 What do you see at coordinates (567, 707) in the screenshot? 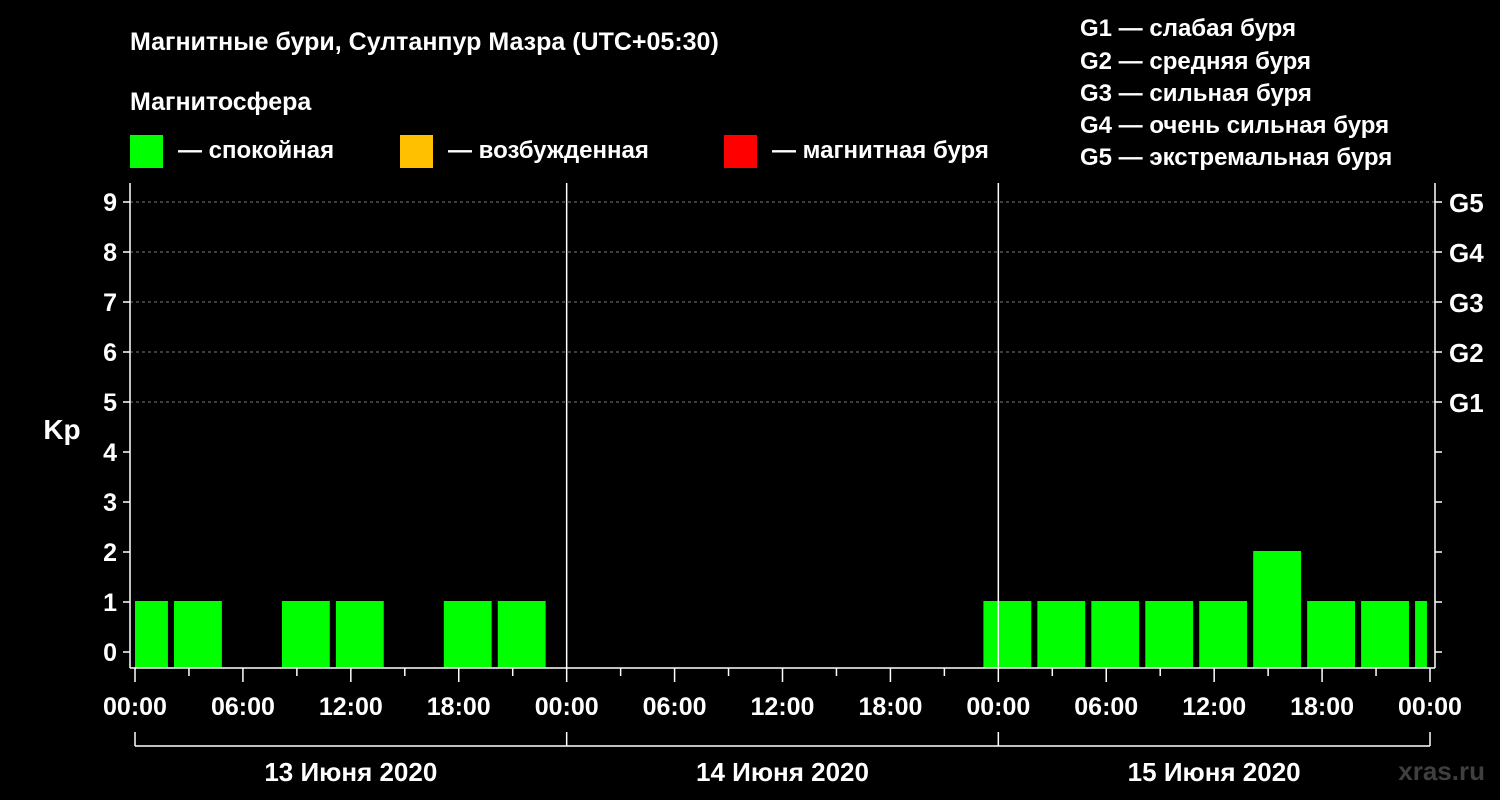
I see `x-tick-label-4: 00:00` at bounding box center [567, 707].